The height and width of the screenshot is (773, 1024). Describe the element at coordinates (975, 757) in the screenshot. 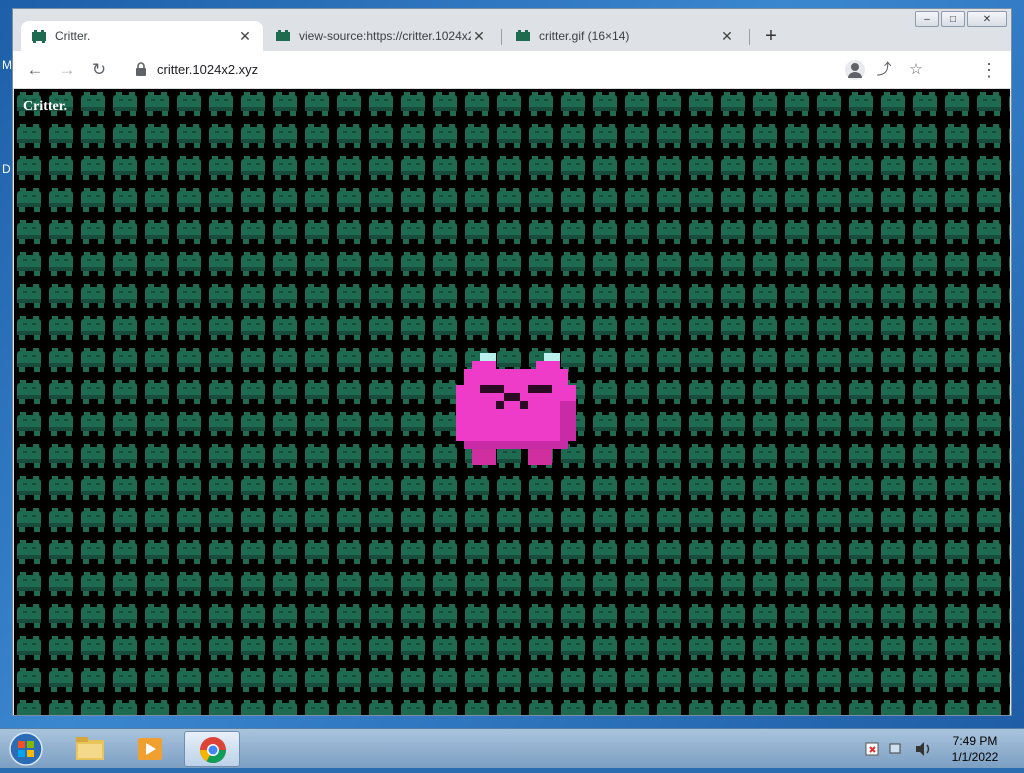

I see `clock-date: 1/1/2022` at that location.